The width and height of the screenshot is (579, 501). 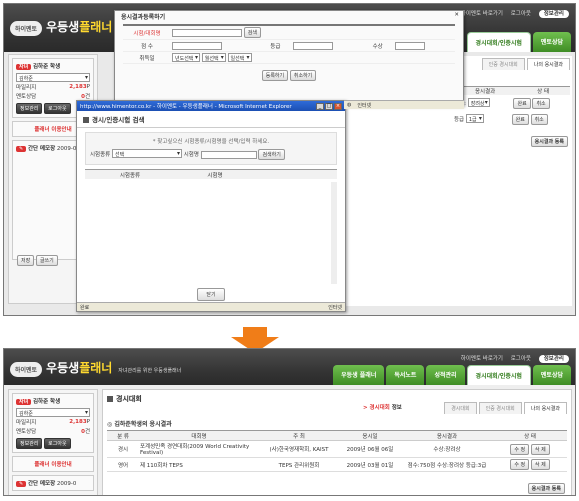 What do you see at coordinates (405, 375) in the screenshot?
I see `tab-reading: 독서노트` at bounding box center [405, 375].